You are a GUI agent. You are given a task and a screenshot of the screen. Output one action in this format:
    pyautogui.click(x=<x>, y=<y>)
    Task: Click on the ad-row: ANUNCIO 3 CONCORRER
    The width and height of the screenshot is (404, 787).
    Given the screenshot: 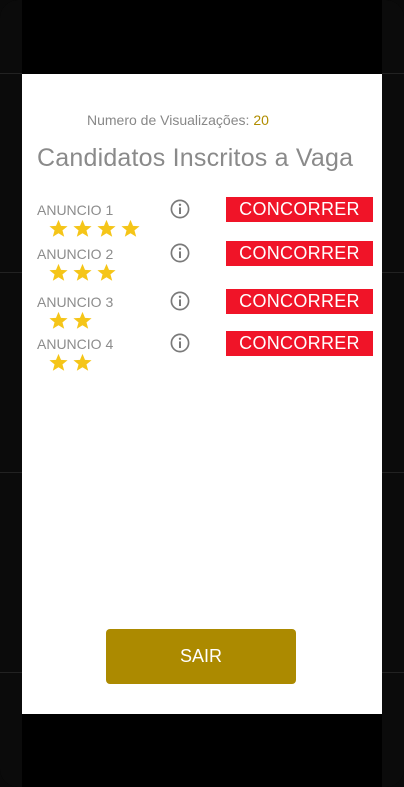 What is the action you would take?
    pyautogui.click(x=202, y=311)
    